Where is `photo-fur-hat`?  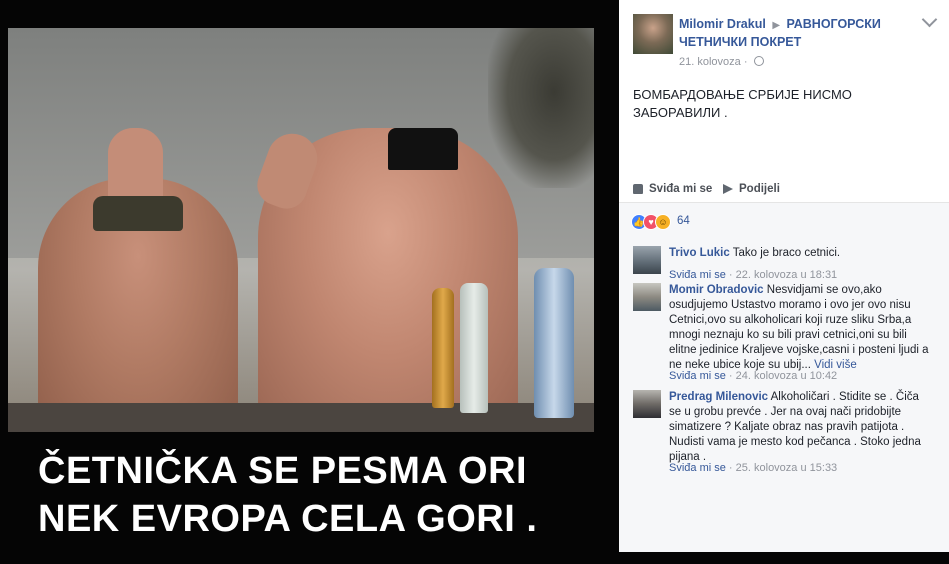 photo-fur-hat is located at coordinates (423, 149).